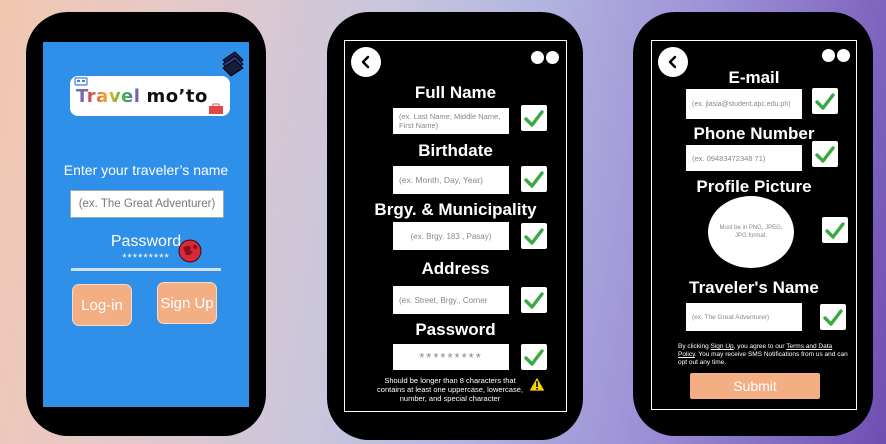  Describe the element at coordinates (537, 384) in the screenshot. I see `warning-icon` at that location.